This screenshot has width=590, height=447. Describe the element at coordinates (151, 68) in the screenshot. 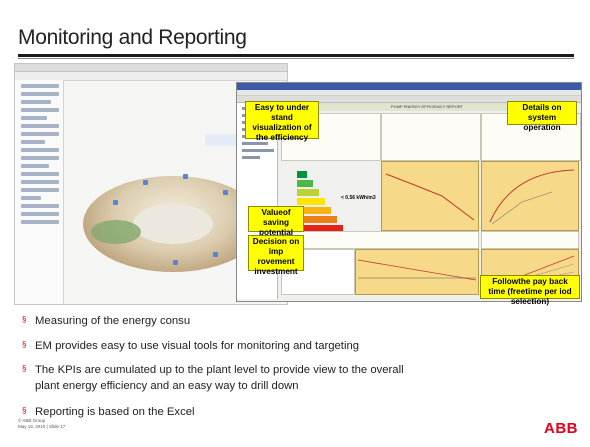

I see `window-titlebar` at that location.